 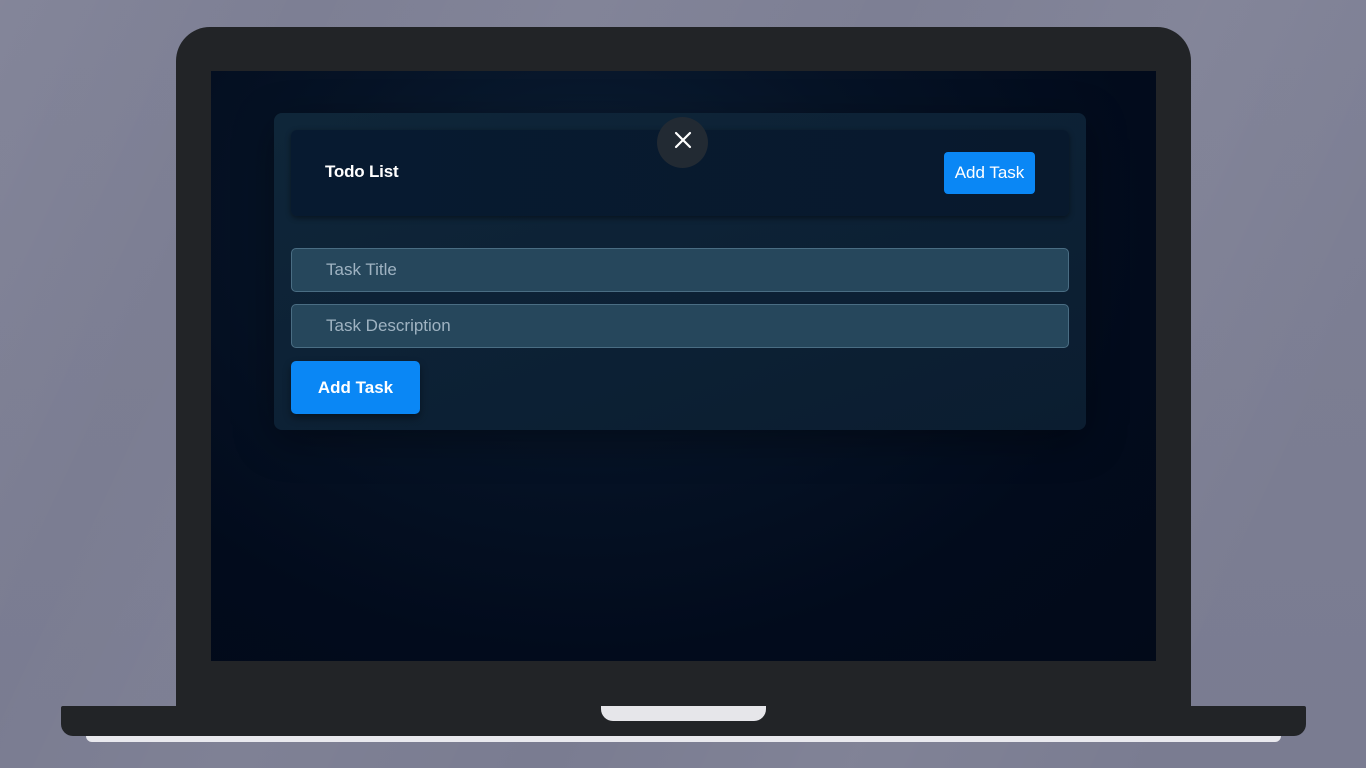 What do you see at coordinates (989, 173) in the screenshot?
I see `header-add-task-button: Add Task` at bounding box center [989, 173].